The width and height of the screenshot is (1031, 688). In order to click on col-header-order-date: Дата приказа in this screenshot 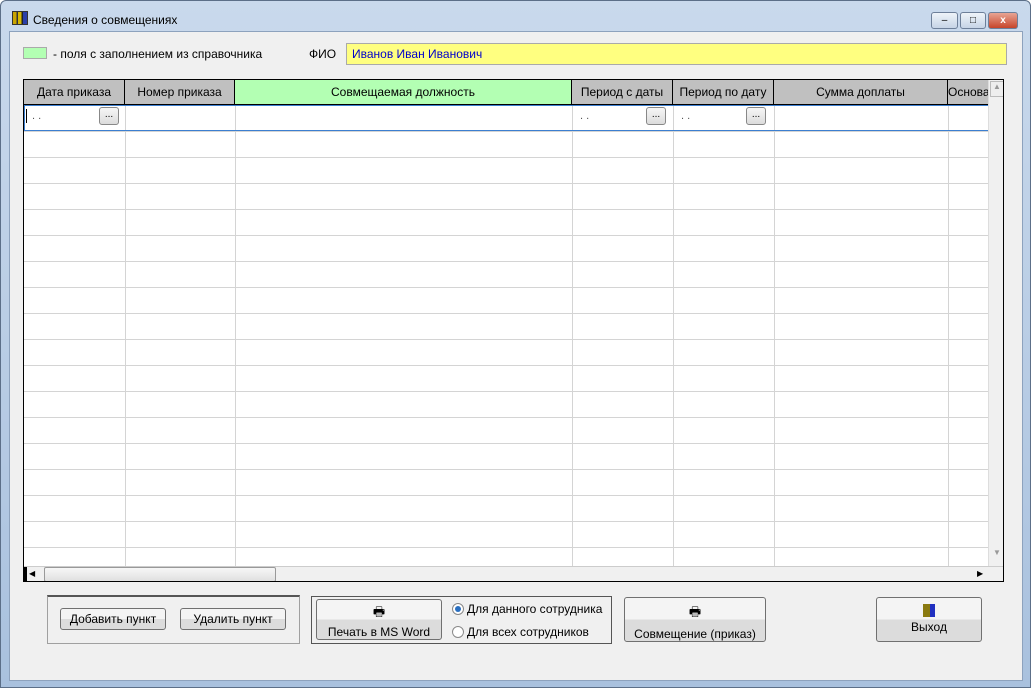, I will do `click(74, 92)`.